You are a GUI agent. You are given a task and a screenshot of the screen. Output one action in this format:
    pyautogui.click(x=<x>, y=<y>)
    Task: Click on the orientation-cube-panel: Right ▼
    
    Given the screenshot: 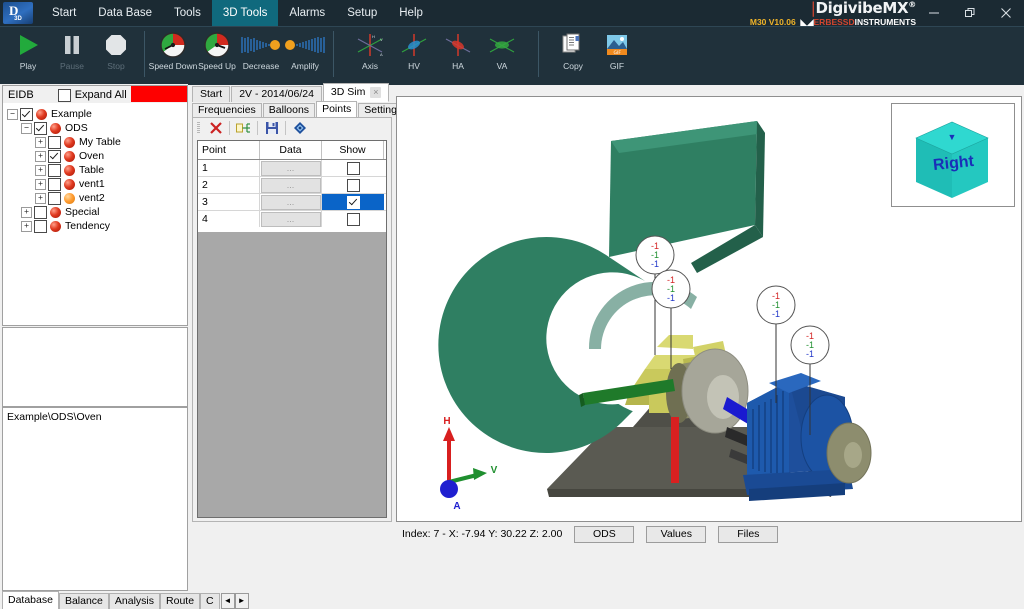 What is the action you would take?
    pyautogui.click(x=953, y=155)
    